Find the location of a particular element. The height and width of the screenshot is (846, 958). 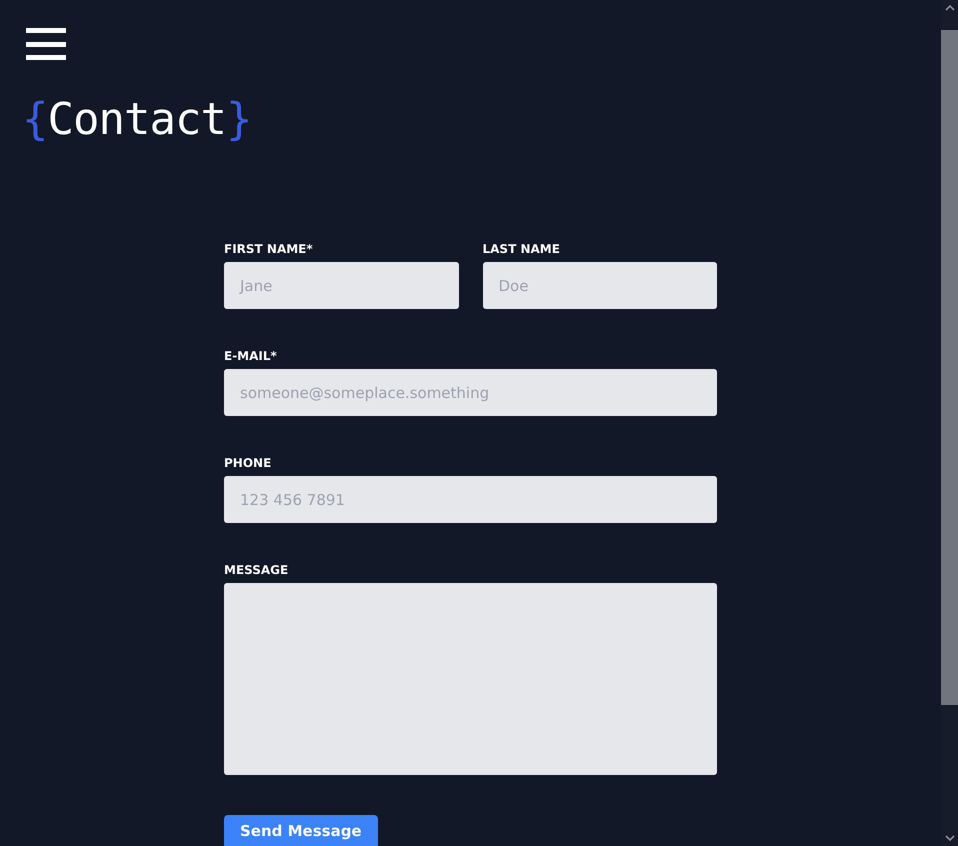

field-label: E-MAIL* is located at coordinates (251, 356).